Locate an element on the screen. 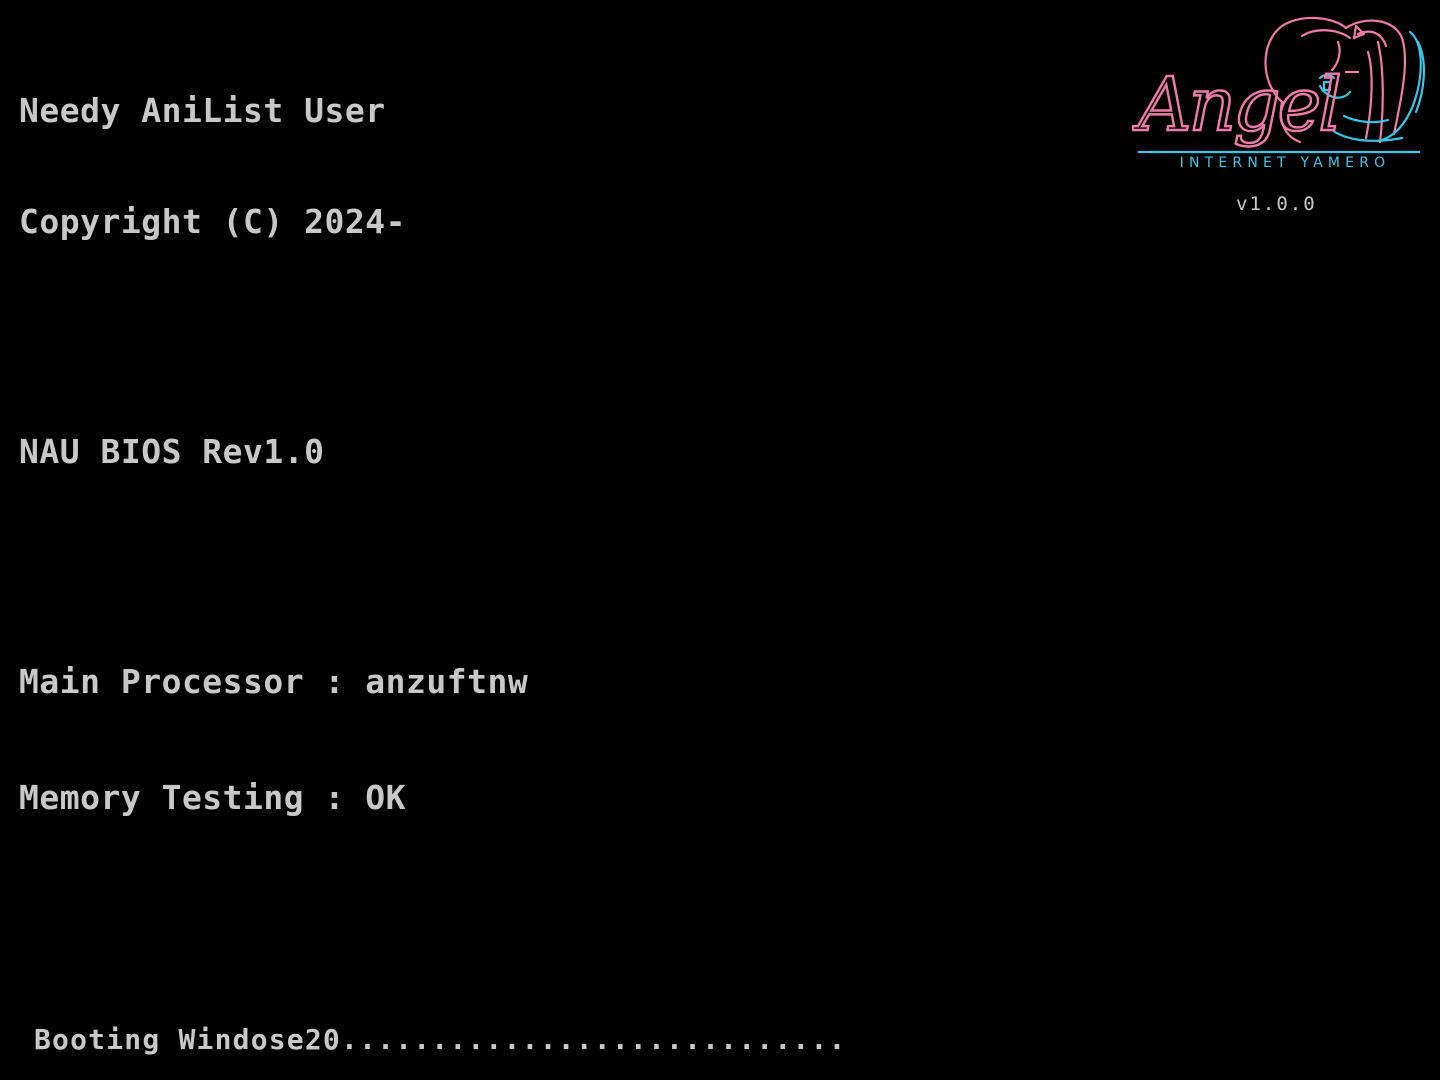  angel-logo: Angel INTERNET YAMERO v1.0.0 is located at coordinates (1280, 113).